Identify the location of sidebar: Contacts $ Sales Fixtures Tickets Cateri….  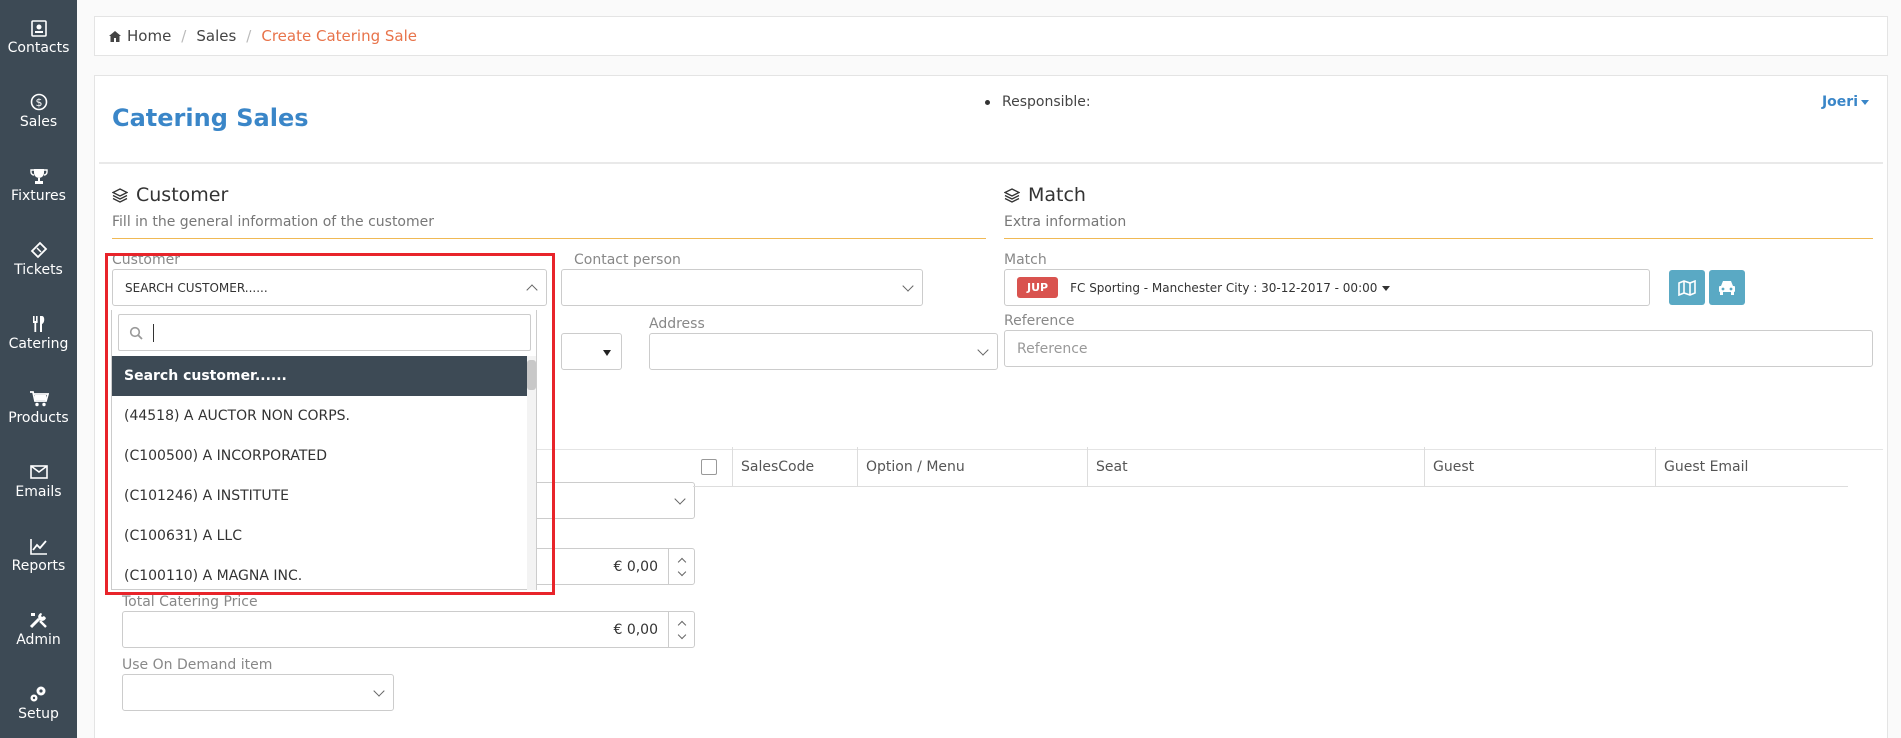
(38, 369).